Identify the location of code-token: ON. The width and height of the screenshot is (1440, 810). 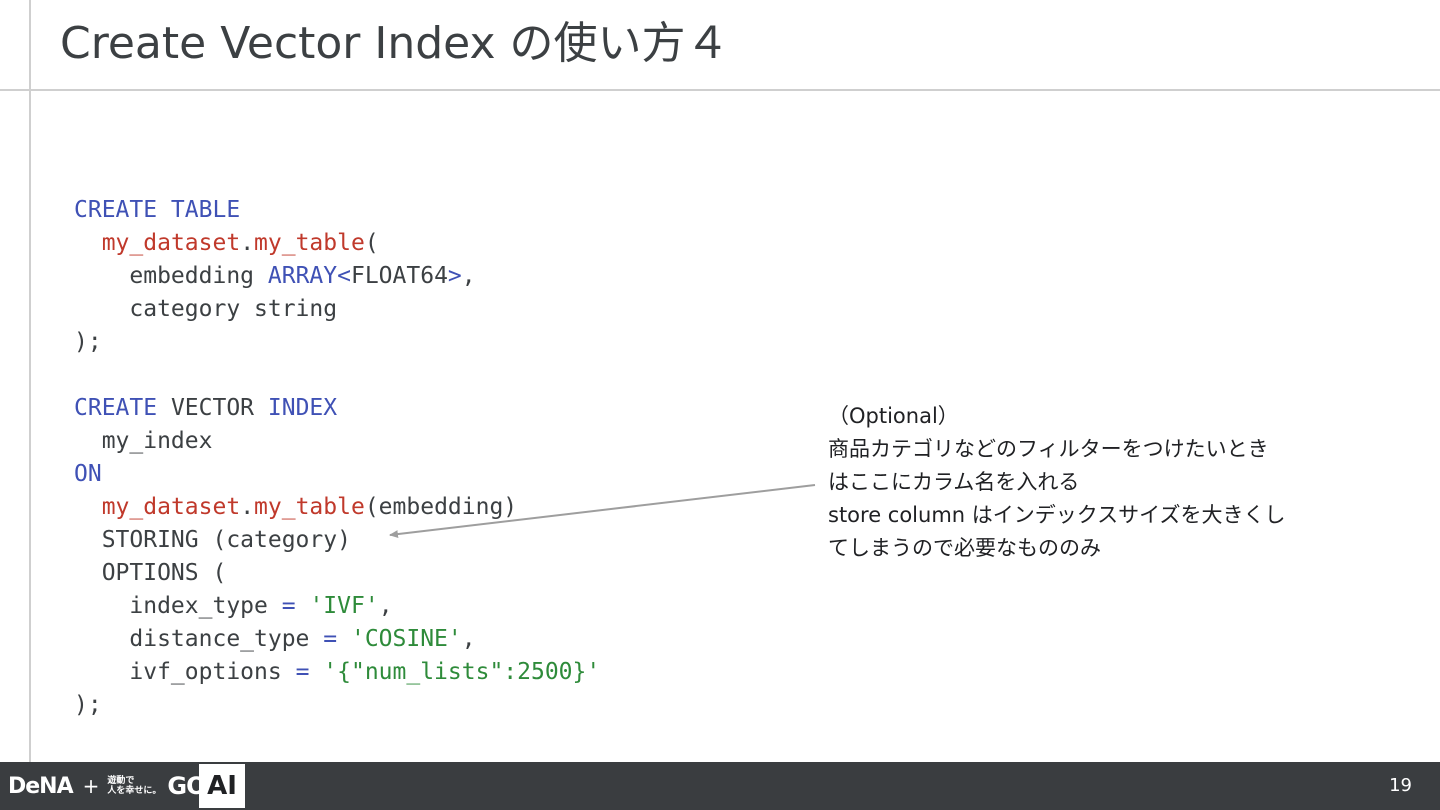
(88, 474).